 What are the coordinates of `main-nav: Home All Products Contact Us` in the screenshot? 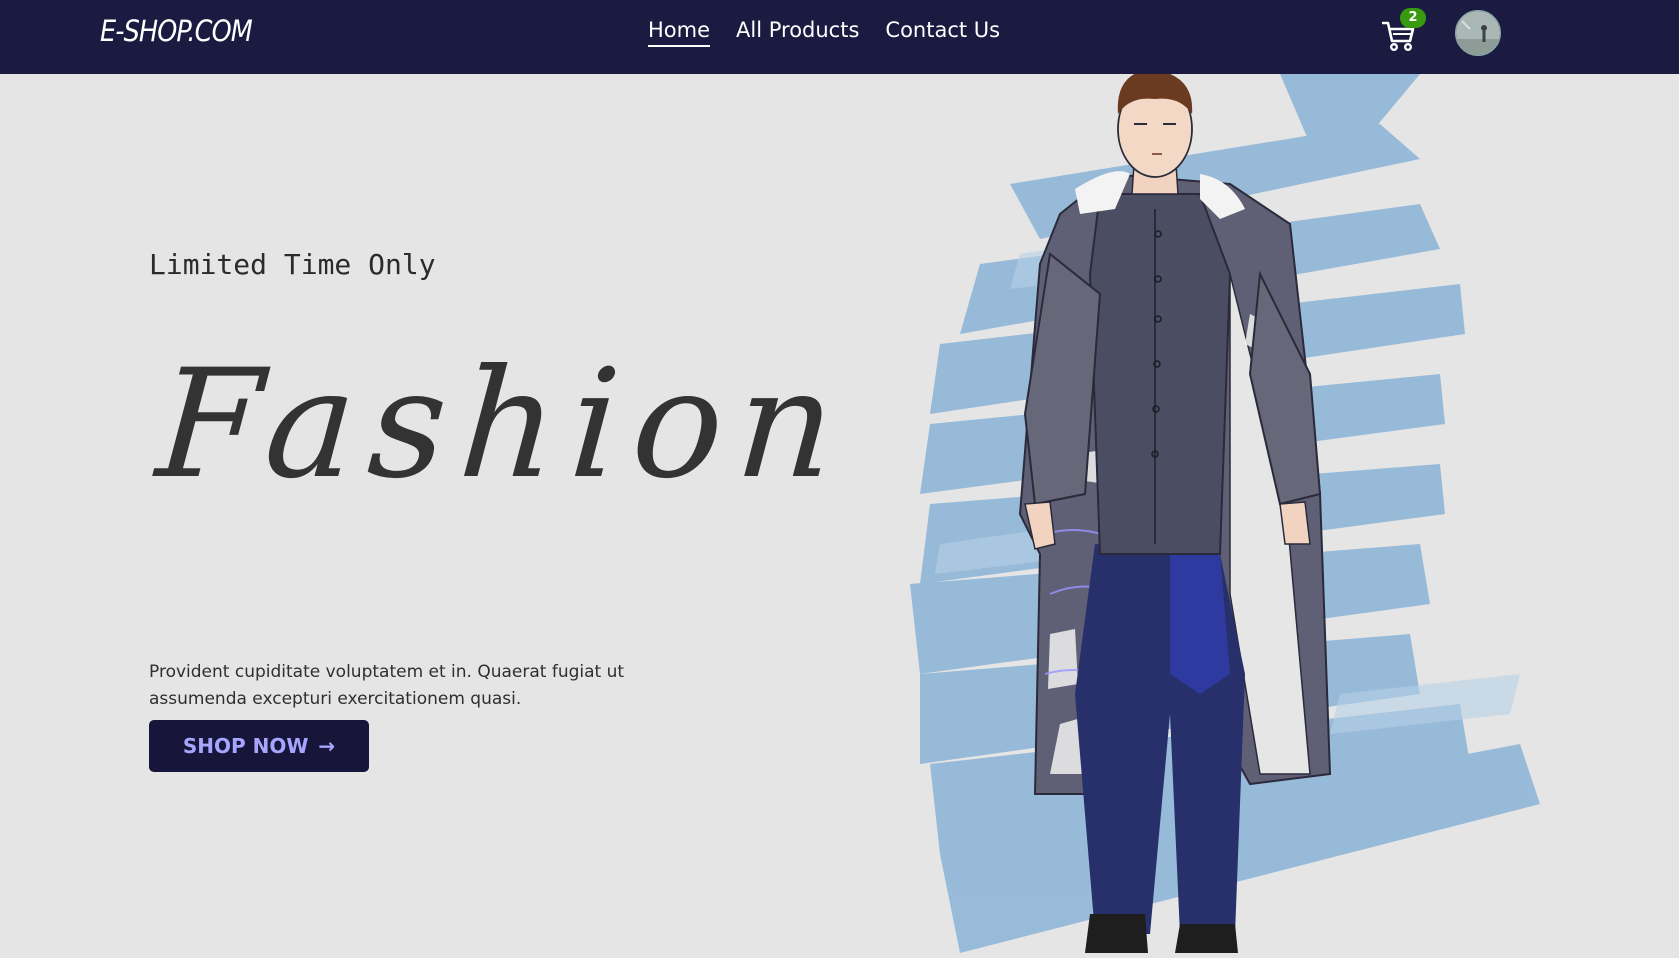 It's located at (824, 32).